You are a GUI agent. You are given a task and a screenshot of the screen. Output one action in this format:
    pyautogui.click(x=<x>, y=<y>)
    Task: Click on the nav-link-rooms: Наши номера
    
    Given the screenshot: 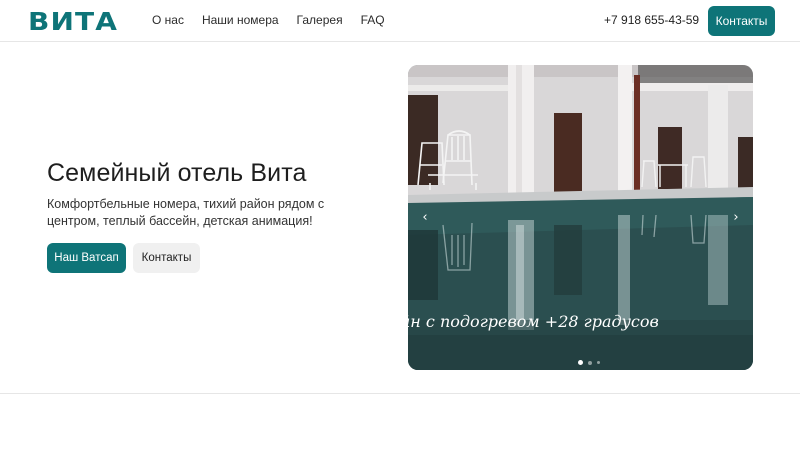 What is the action you would take?
    pyautogui.click(x=240, y=20)
    